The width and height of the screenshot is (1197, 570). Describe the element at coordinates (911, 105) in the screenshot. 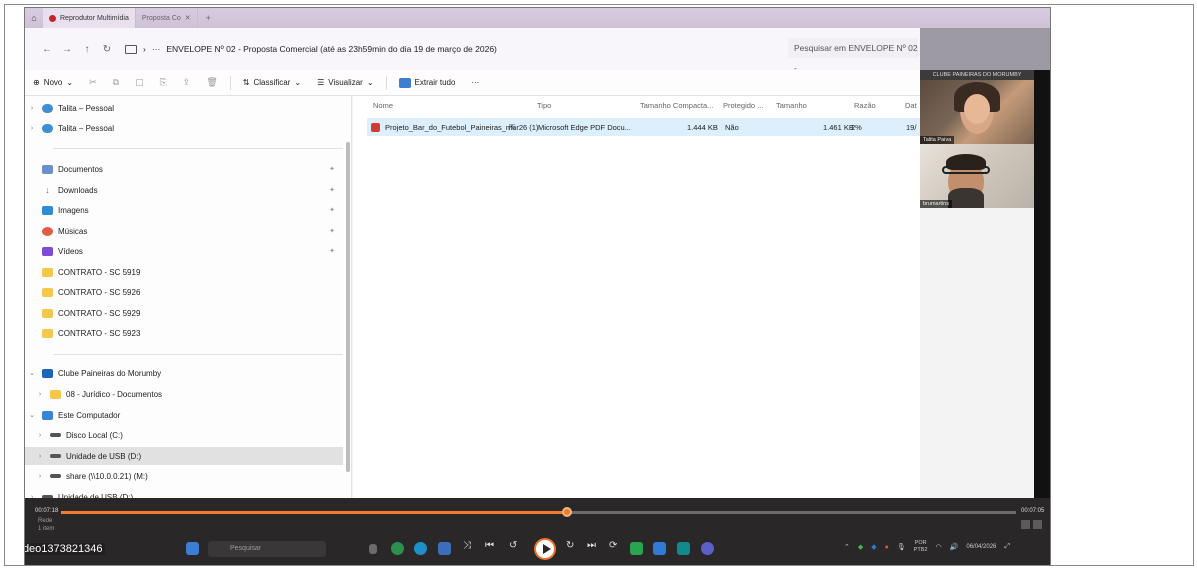

I see `col-date: Dat` at that location.